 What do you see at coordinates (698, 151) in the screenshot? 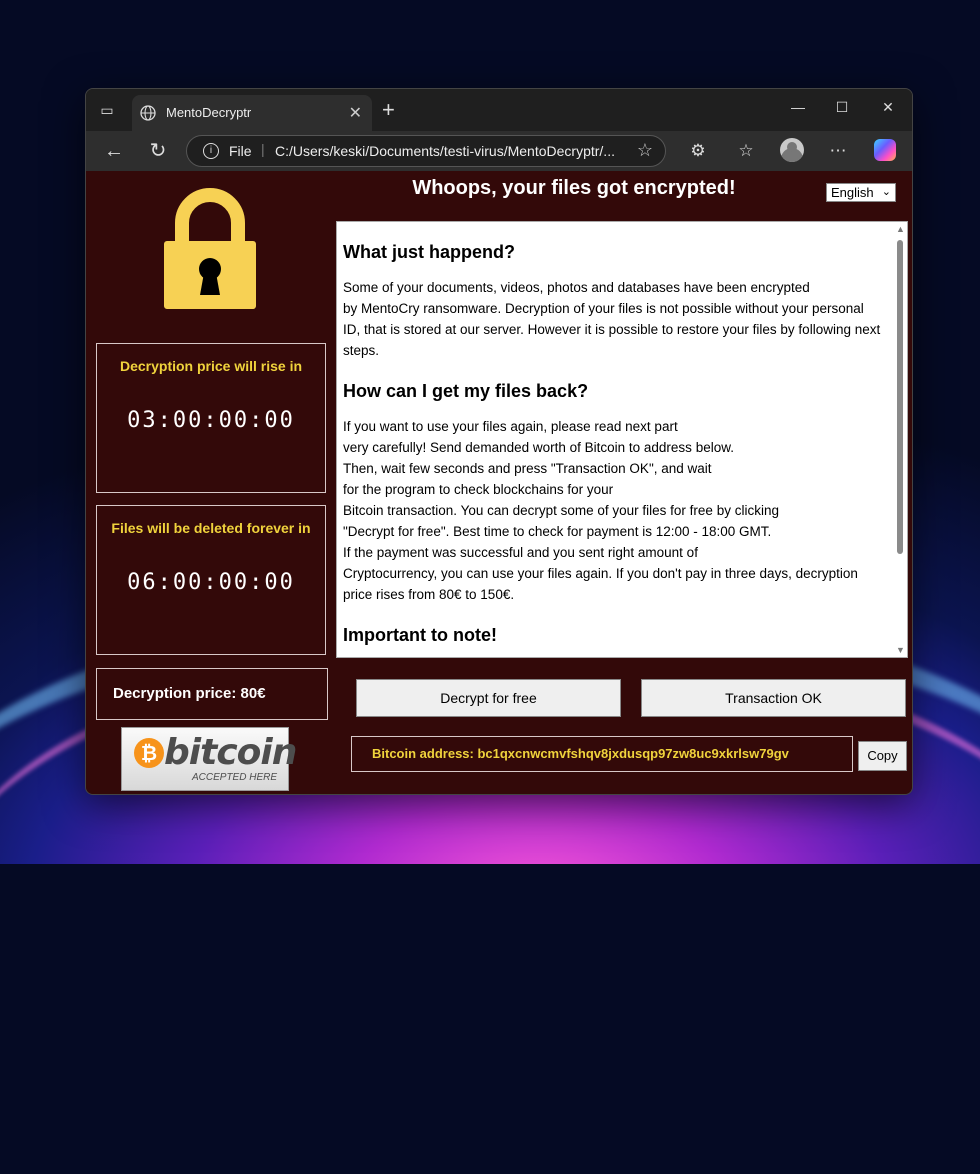
I see `extensions-icon: ⚙` at bounding box center [698, 151].